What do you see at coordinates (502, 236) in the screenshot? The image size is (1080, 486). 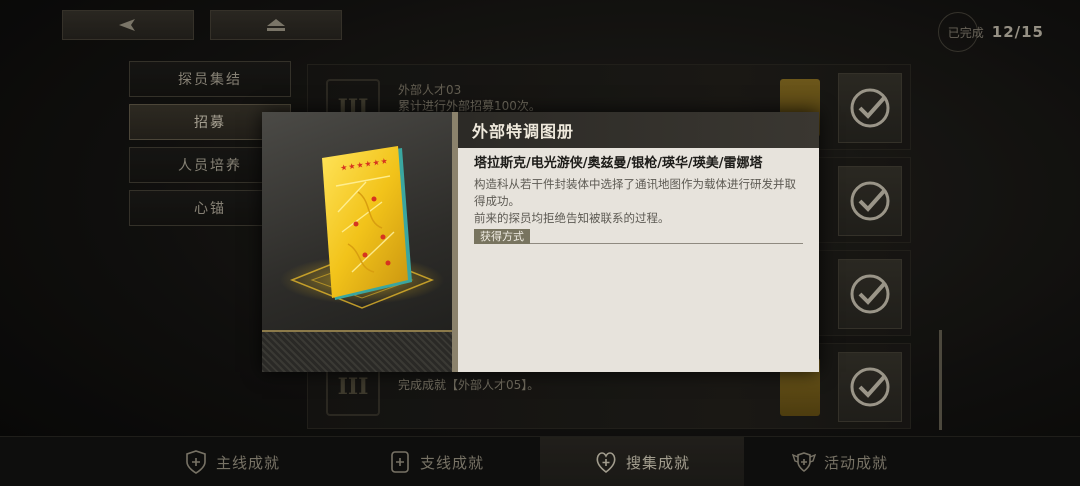 I see `acquisition-method-label: 获得方式` at bounding box center [502, 236].